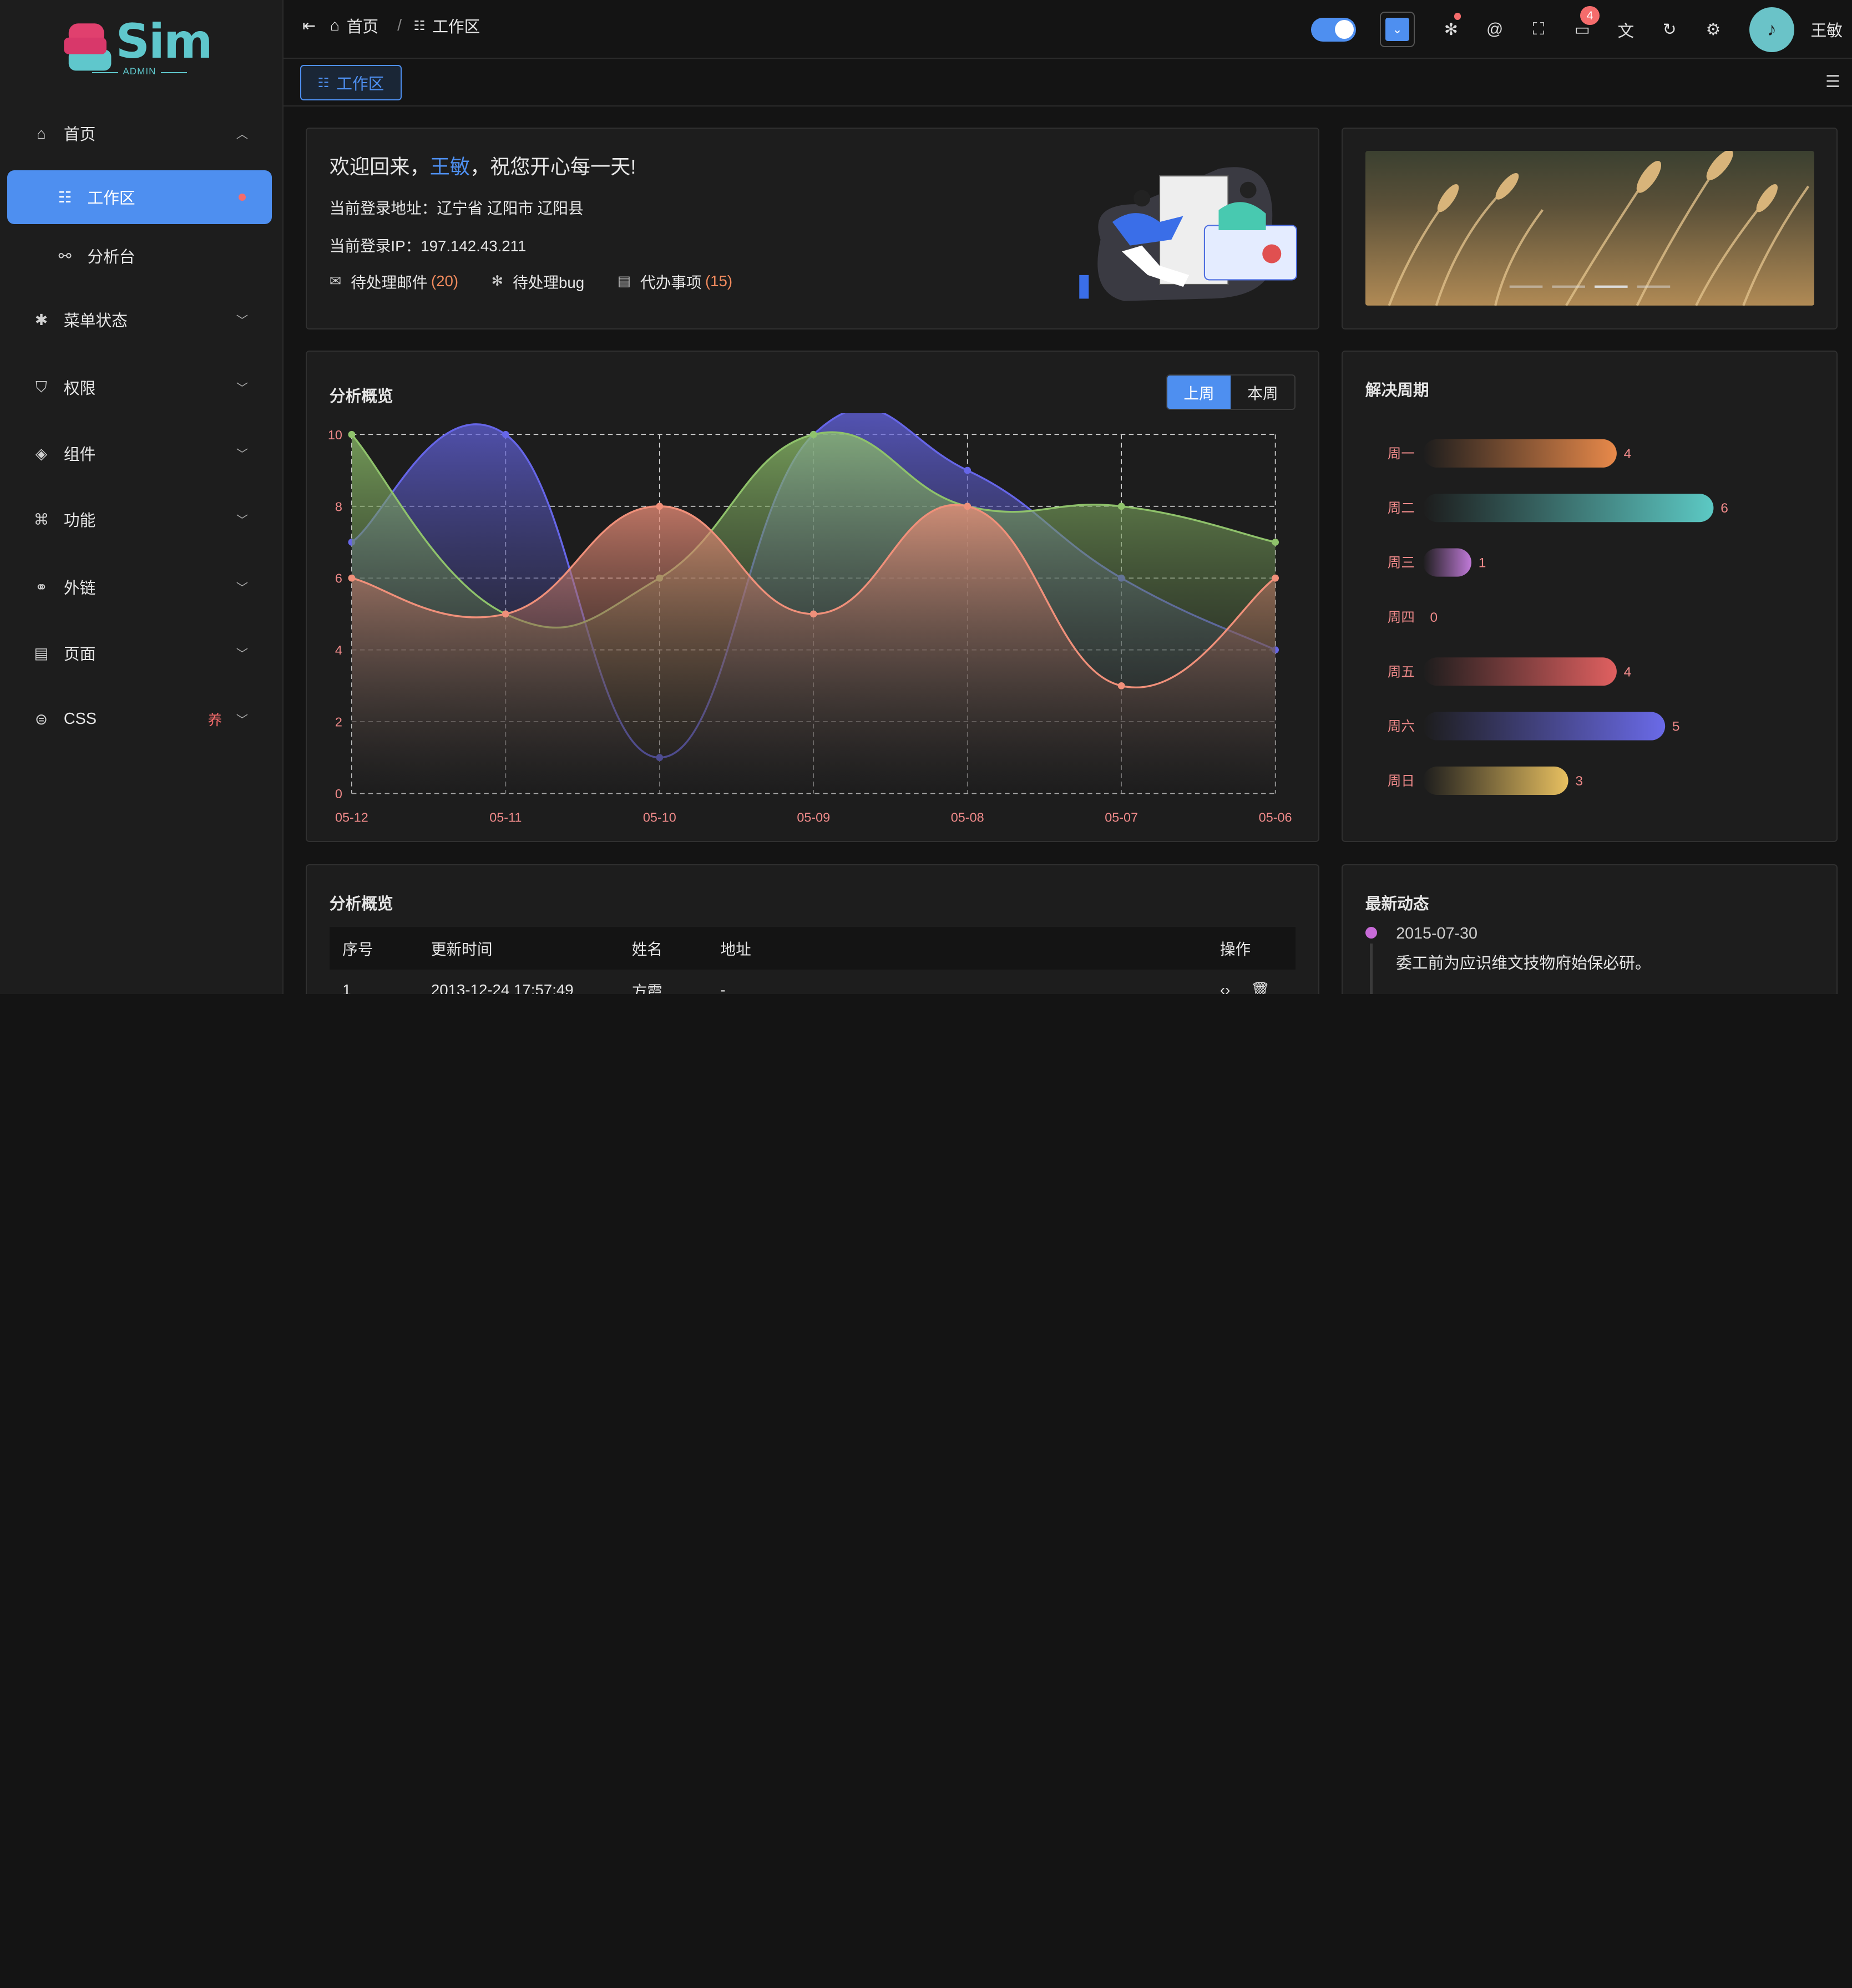 Image resolution: width=1852 pixels, height=1988 pixels. Describe the element at coordinates (1714, 29) in the screenshot. I see `settings-button: ⚙` at that location.